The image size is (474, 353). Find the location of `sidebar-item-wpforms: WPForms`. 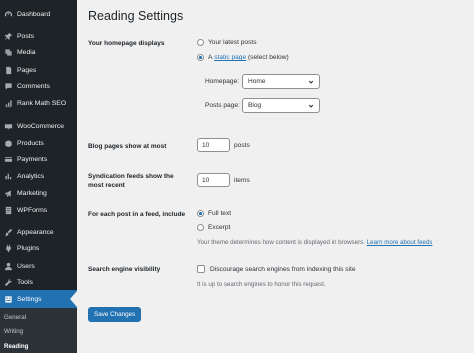

sidebar-item-wpforms: WPForms is located at coordinates (38, 210).